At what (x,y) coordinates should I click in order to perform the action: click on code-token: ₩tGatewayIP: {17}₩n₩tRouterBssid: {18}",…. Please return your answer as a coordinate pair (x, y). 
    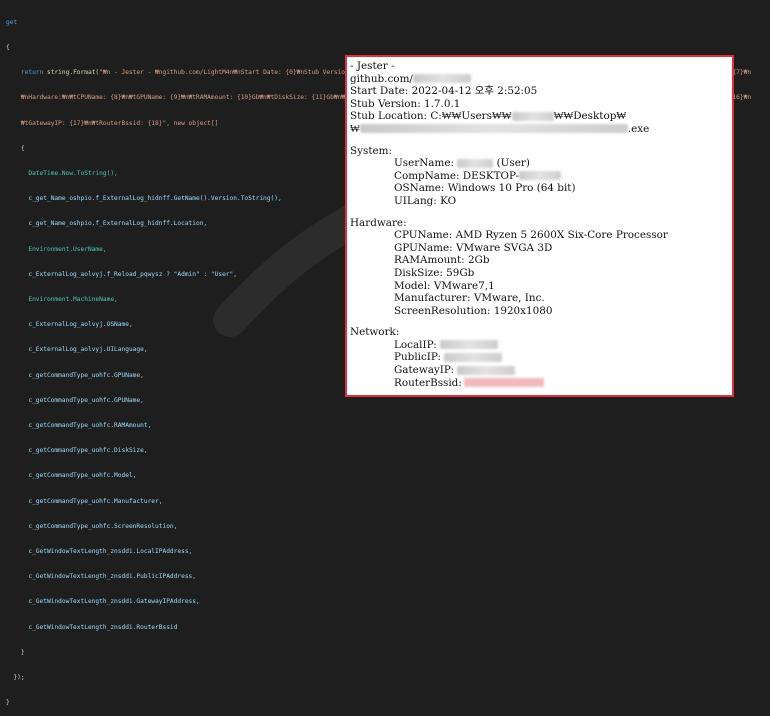
    Looking at the image, I should click on (119, 123).